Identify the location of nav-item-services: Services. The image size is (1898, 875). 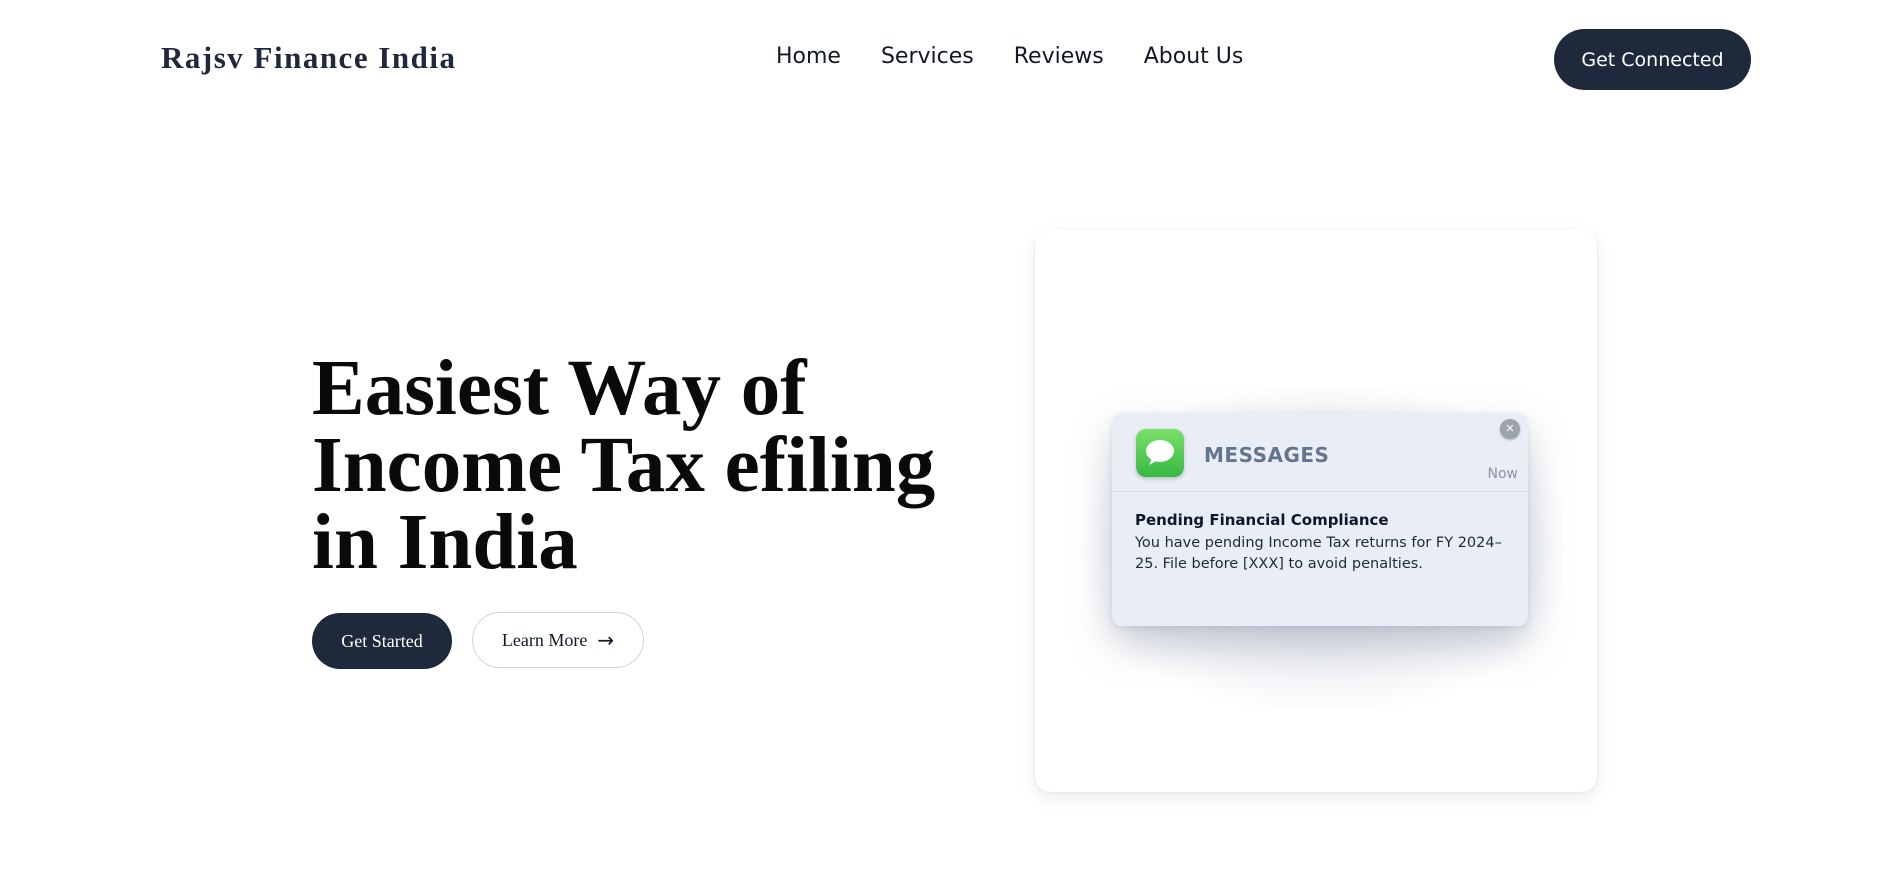
(927, 56).